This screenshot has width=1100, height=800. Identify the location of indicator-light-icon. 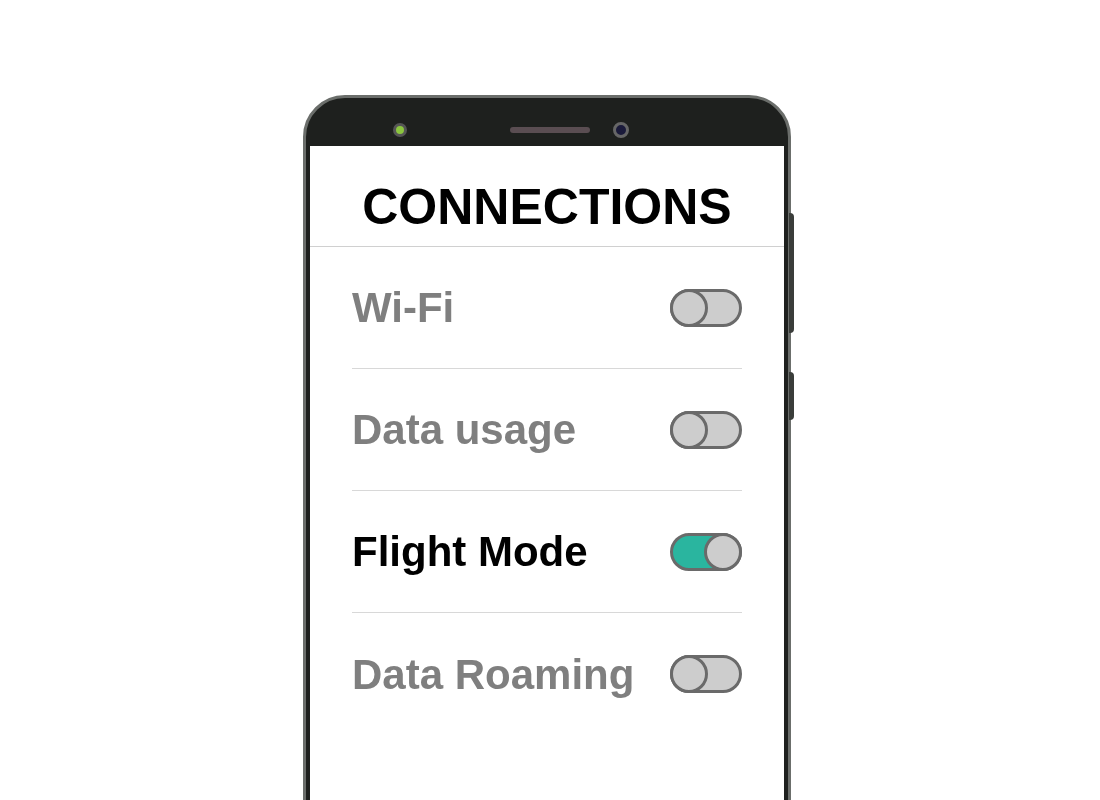
(400, 130).